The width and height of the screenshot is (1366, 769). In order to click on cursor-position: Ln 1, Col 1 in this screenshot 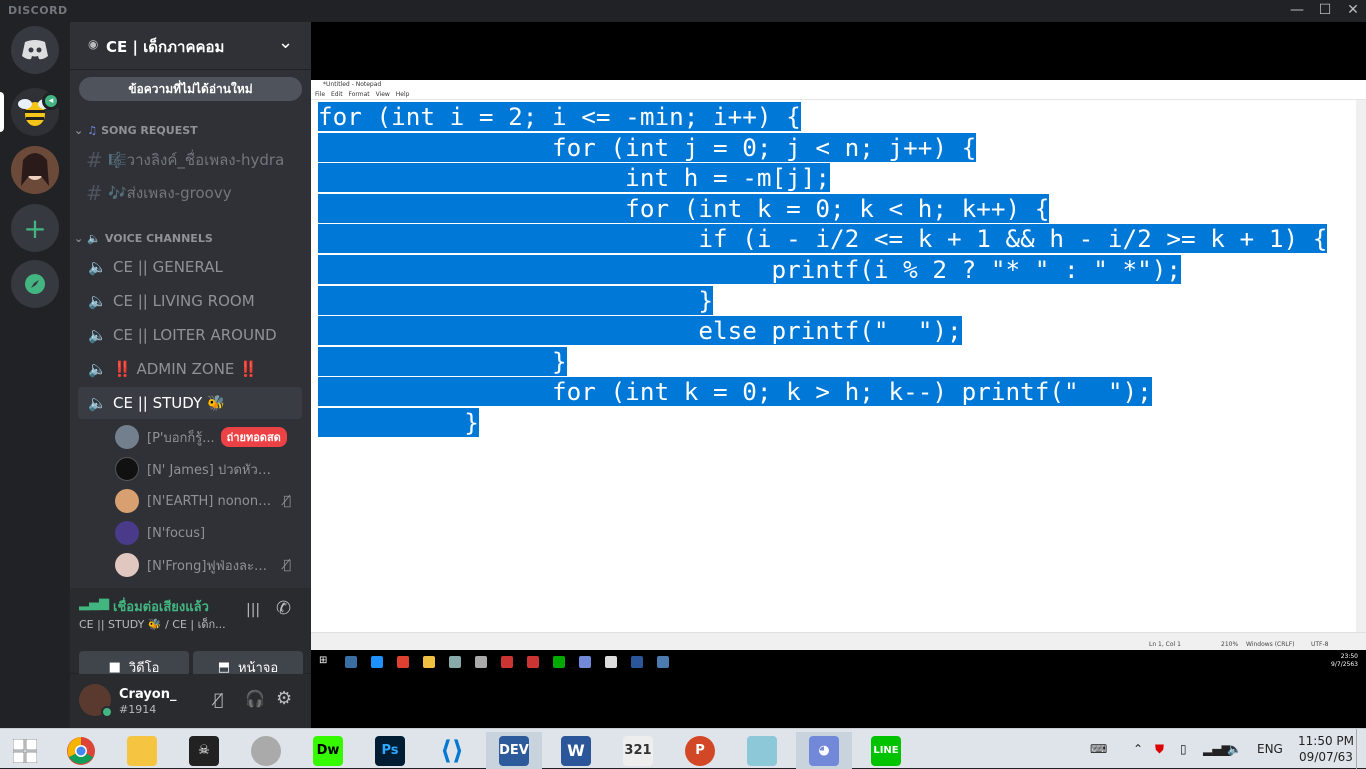, I will do `click(1165, 644)`.